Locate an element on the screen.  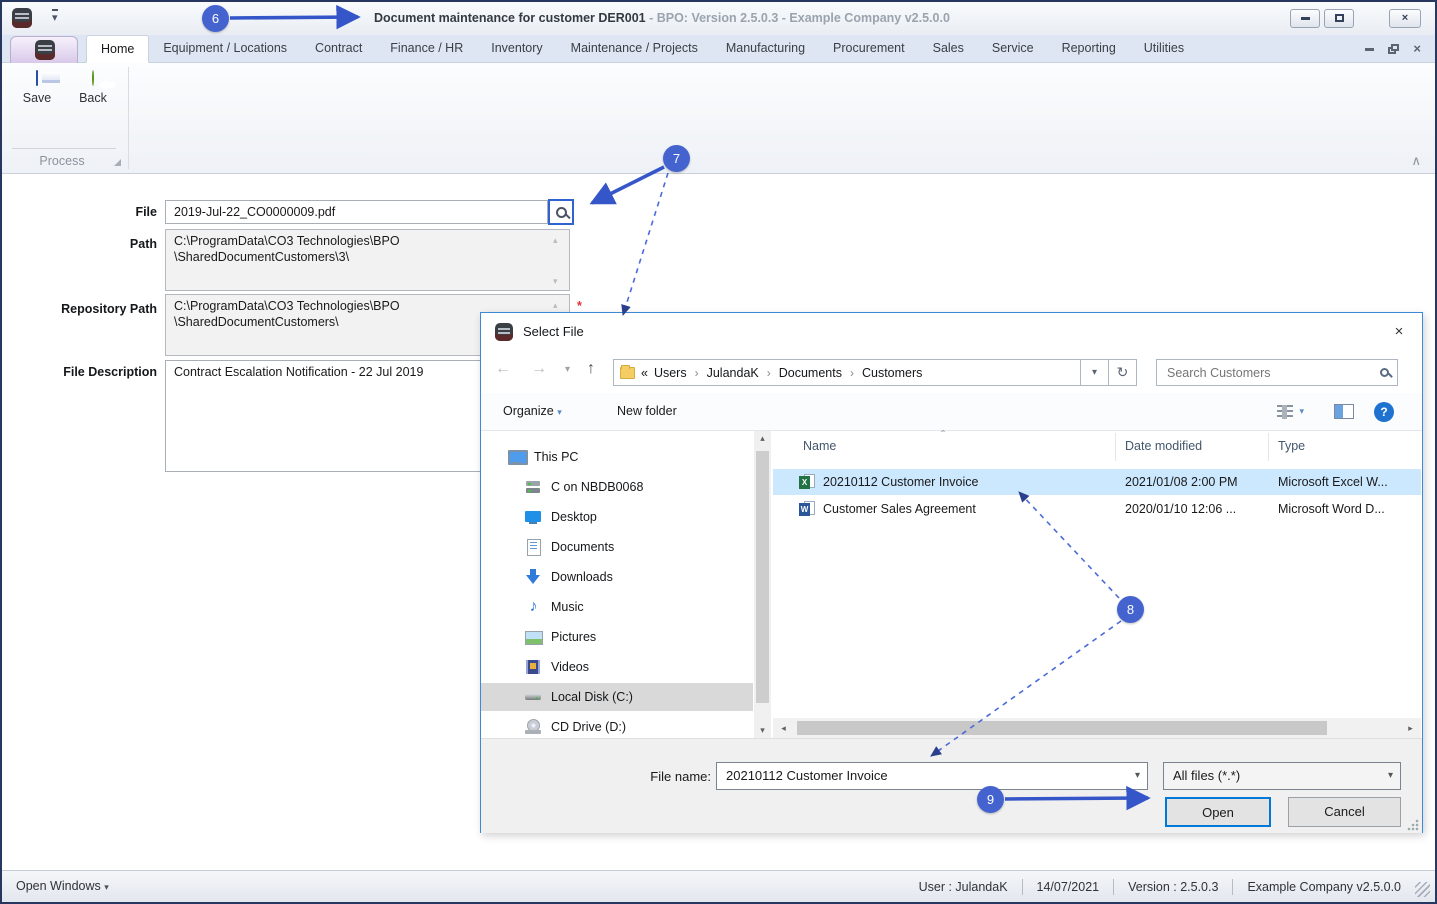
sidebar-item-documents: Documents is located at coordinates (617, 547).